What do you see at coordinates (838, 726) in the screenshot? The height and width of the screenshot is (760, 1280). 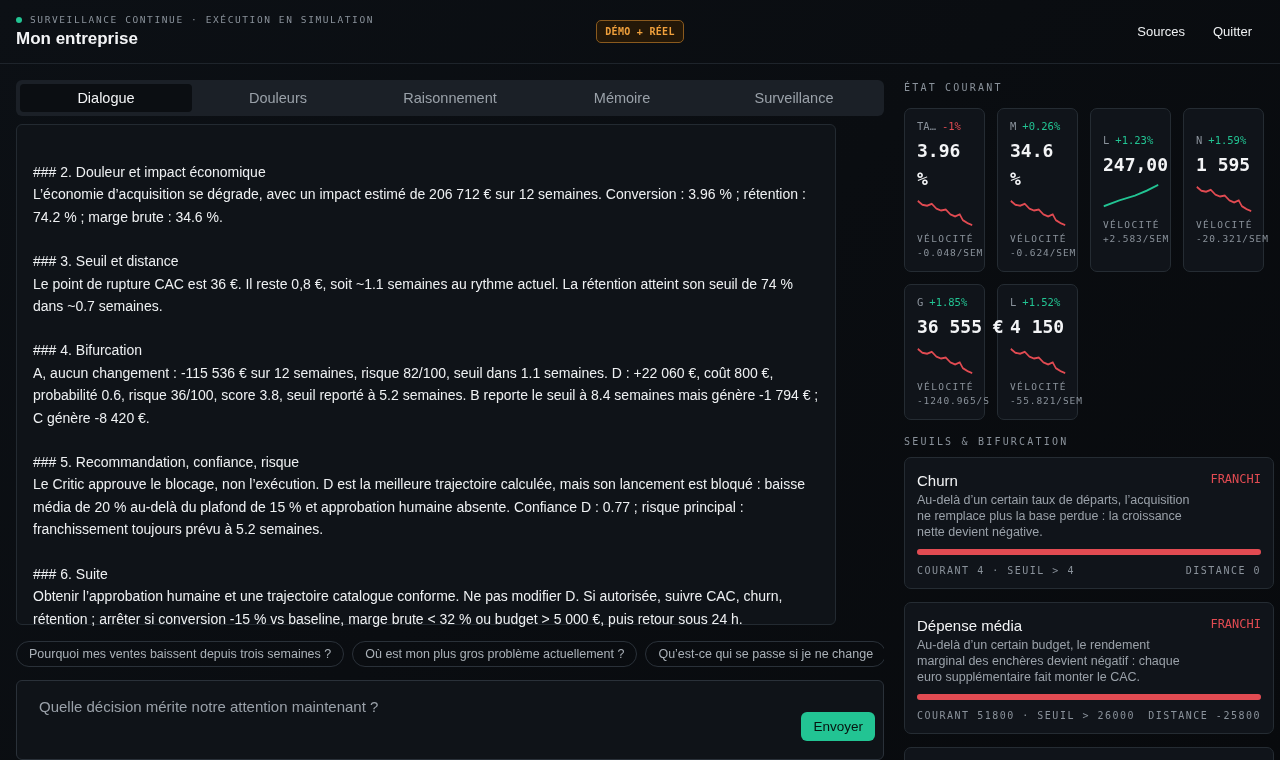 I see `send-button: Envoyer` at bounding box center [838, 726].